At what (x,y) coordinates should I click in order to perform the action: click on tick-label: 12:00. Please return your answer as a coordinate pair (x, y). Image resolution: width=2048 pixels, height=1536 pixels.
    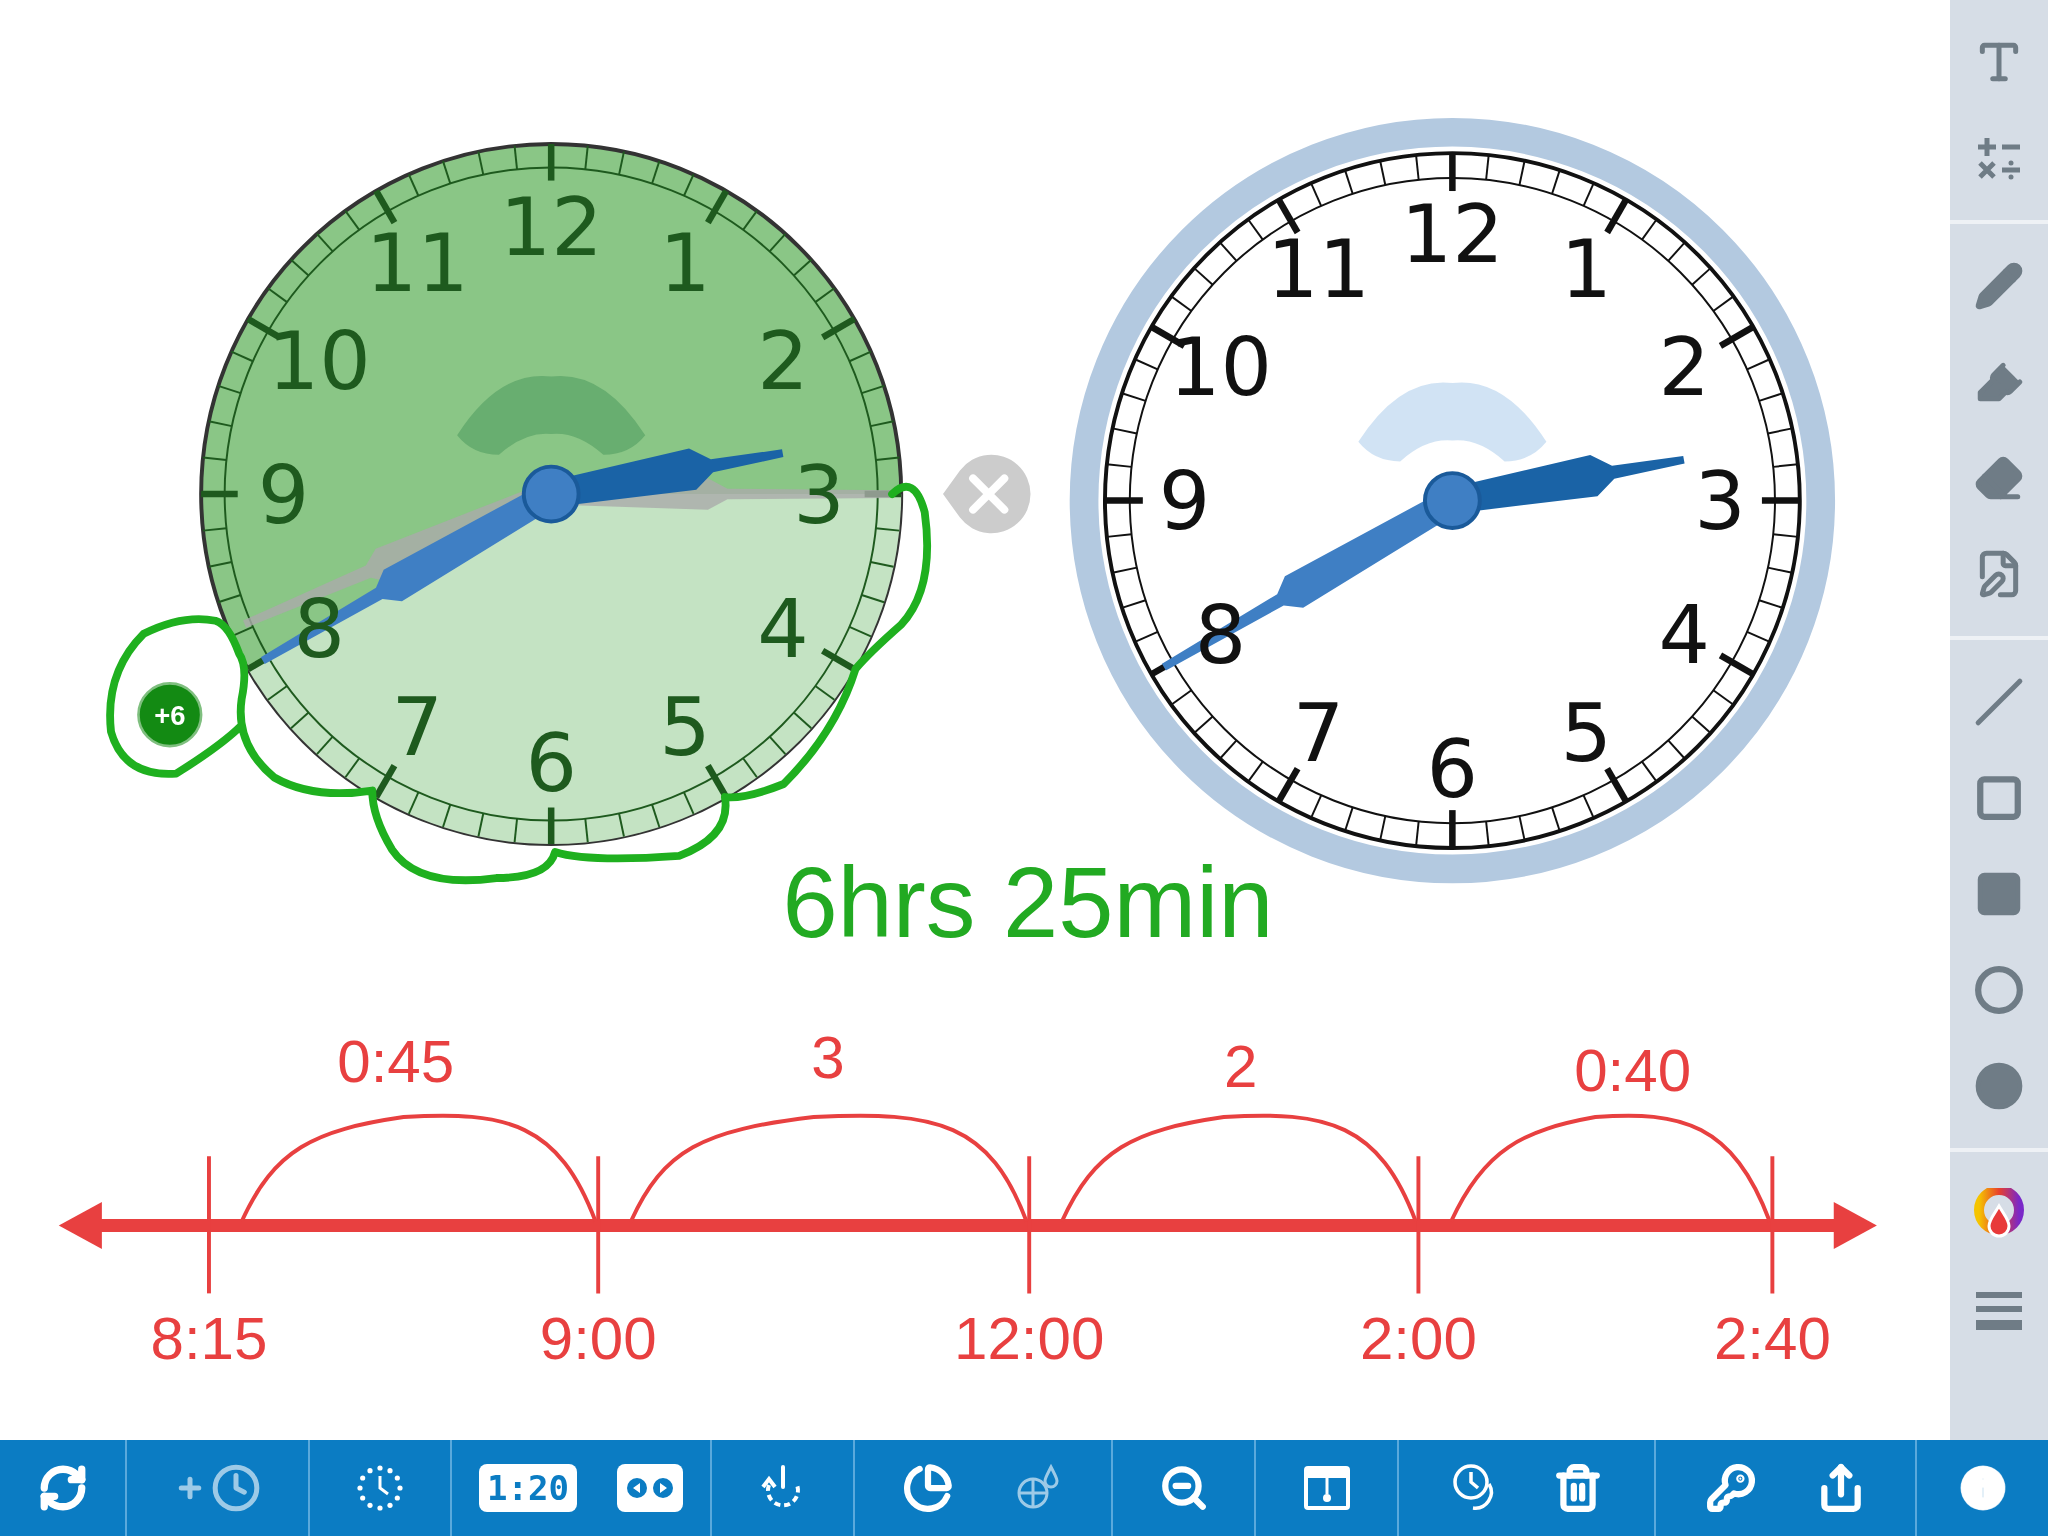
    Looking at the image, I should click on (1029, 1338).